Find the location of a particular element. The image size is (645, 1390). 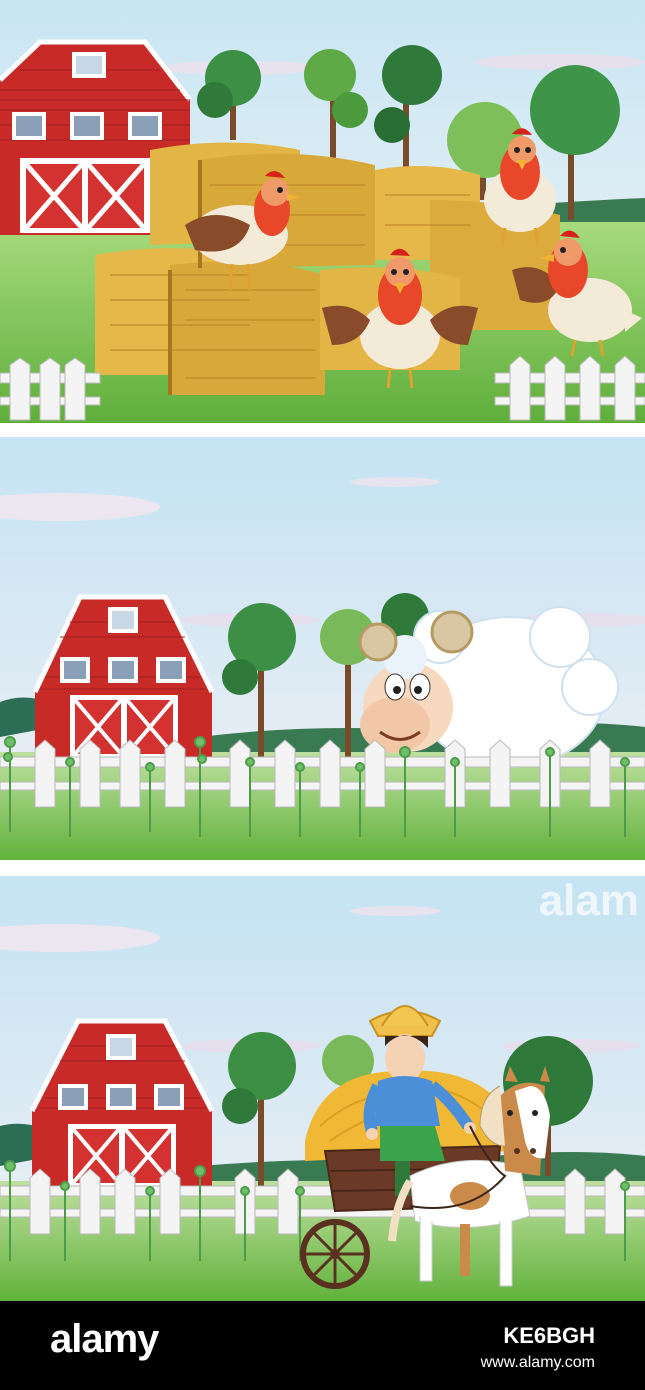

footer-bar: alamy KE6BGH www.alamy.com is located at coordinates (322, 1345).